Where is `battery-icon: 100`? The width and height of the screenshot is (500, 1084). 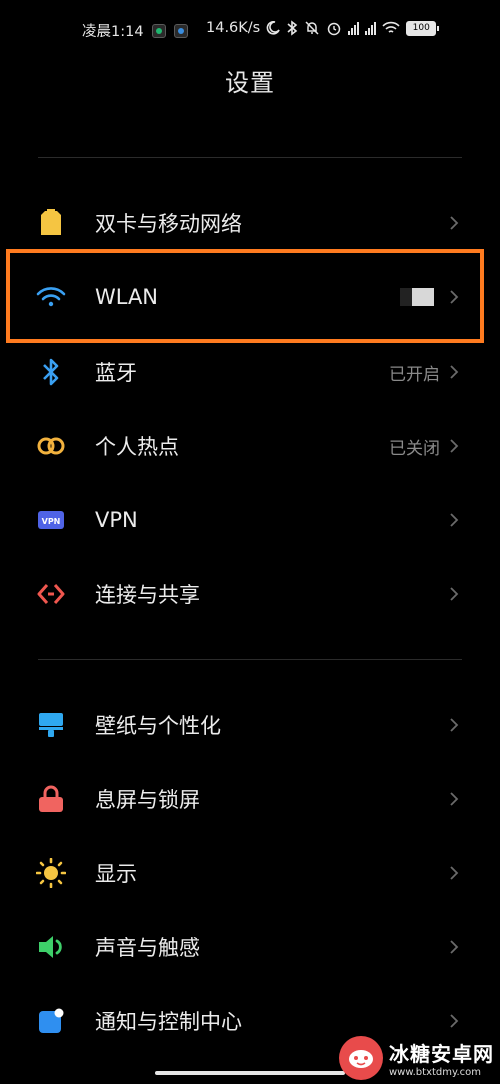 battery-icon: 100 is located at coordinates (423, 28).